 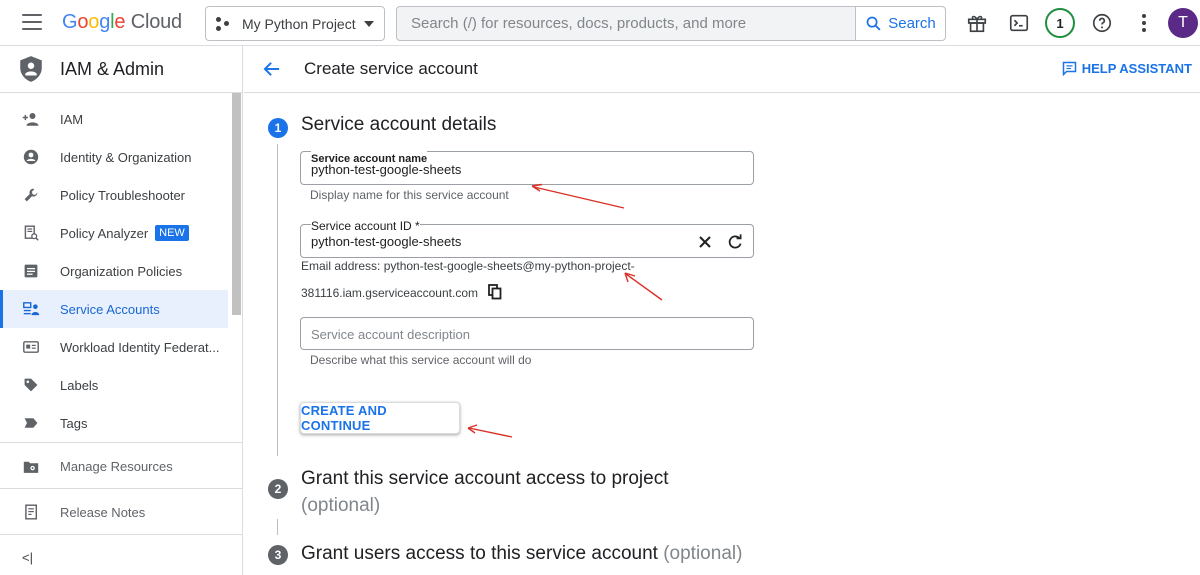 I want to click on person-add-icon, so click(x=31, y=119).